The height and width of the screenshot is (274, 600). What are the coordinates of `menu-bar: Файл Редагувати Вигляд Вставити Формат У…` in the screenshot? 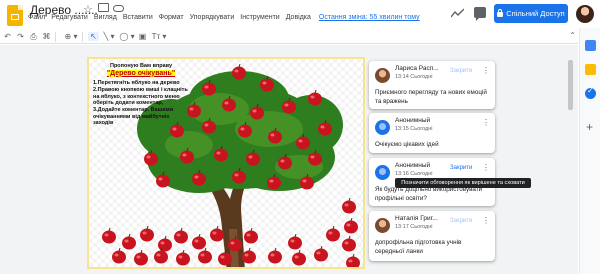 It's located at (227, 17).